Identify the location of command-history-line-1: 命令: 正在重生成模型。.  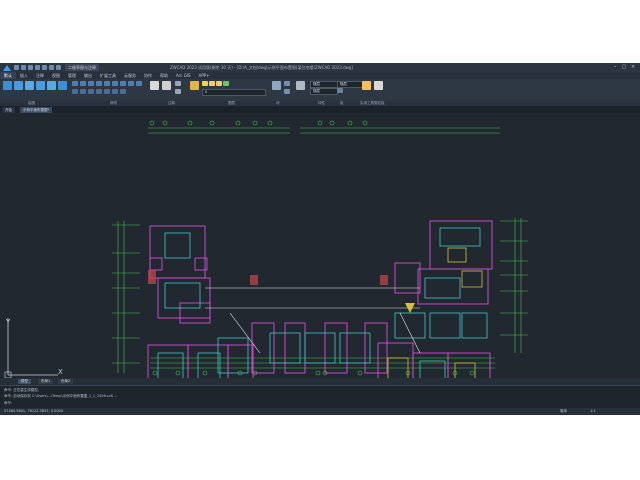
(23, 390).